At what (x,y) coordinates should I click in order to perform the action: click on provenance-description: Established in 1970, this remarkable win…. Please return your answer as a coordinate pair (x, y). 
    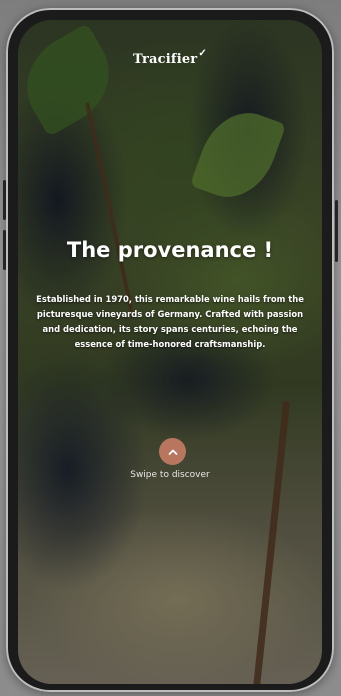
    Looking at the image, I should click on (170, 321).